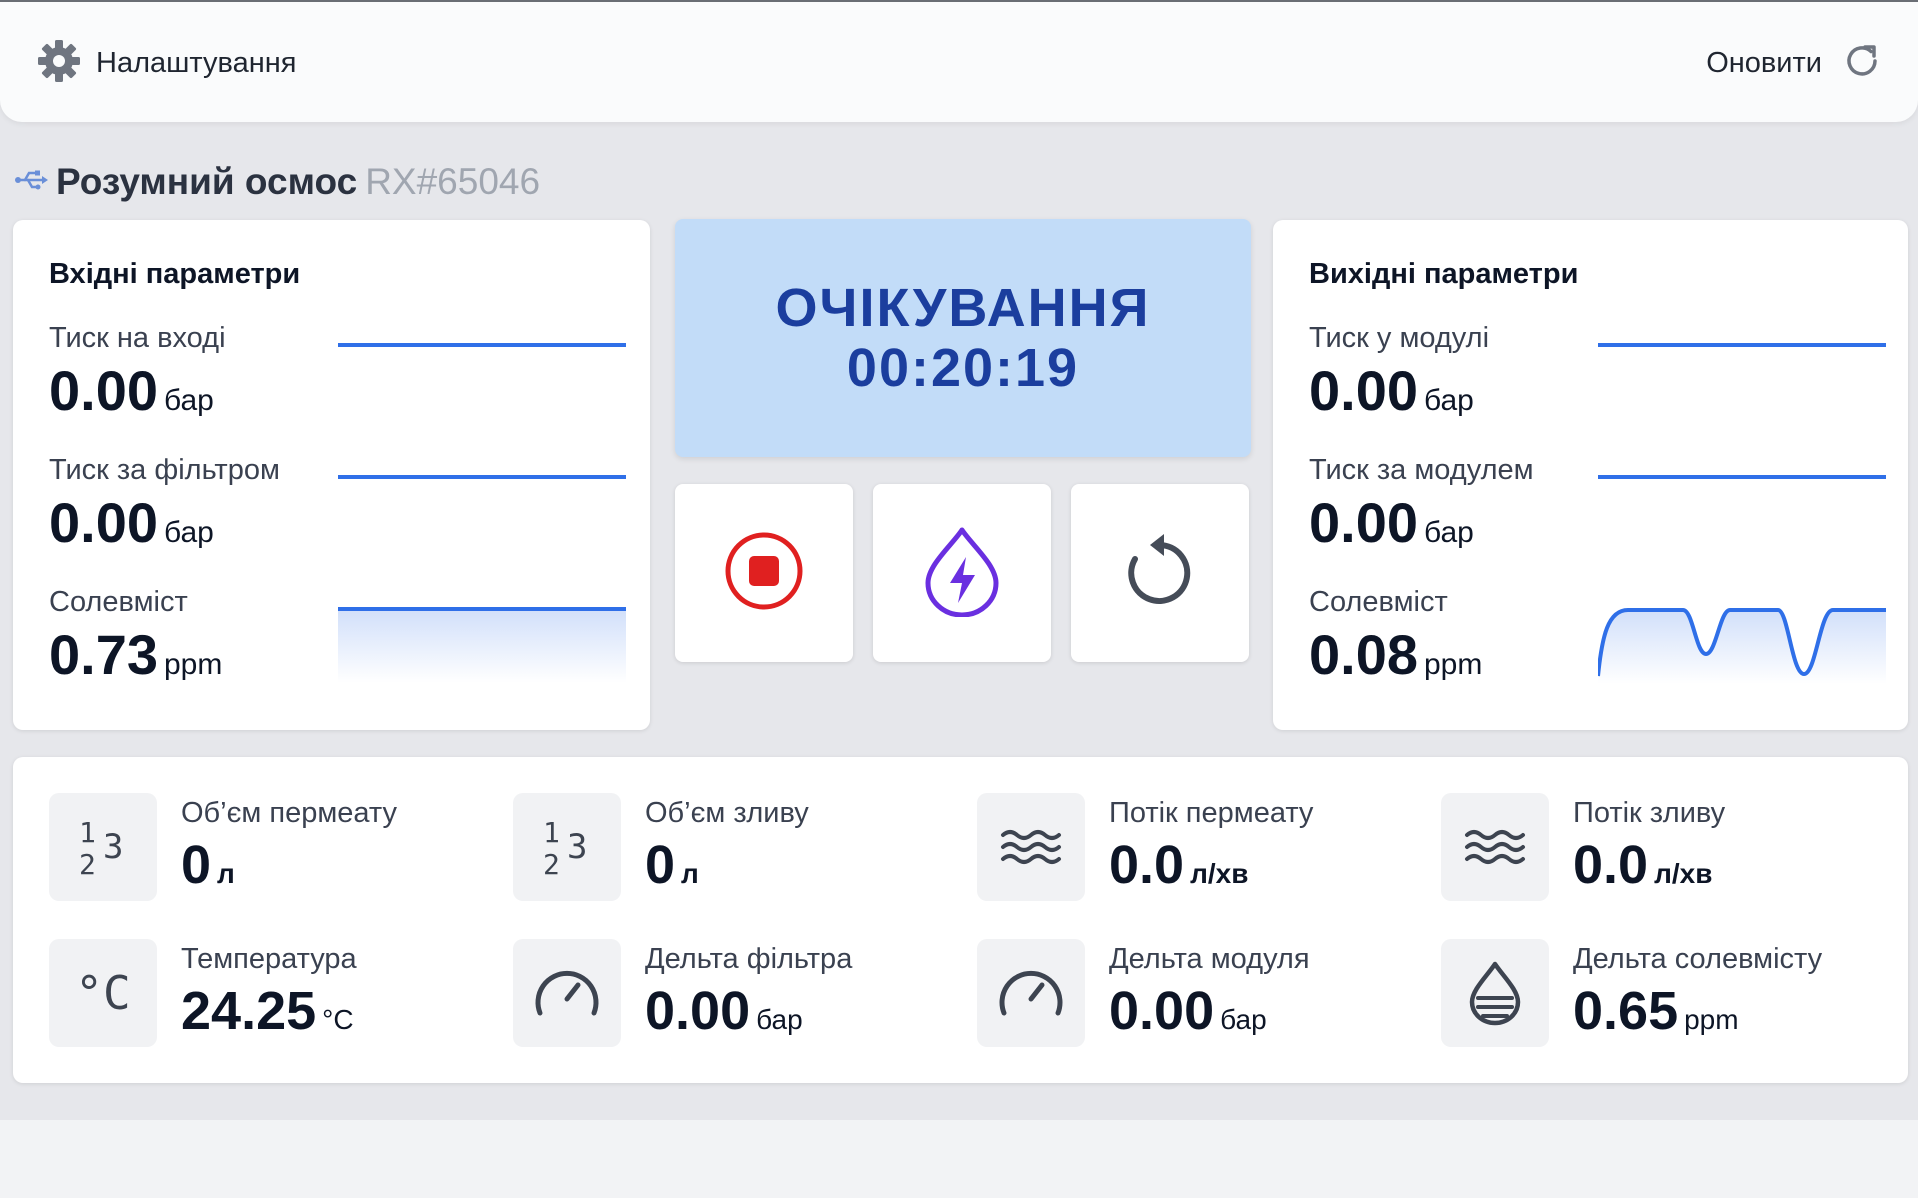  I want to click on param-value: 0.08 ppm, so click(1396, 654).